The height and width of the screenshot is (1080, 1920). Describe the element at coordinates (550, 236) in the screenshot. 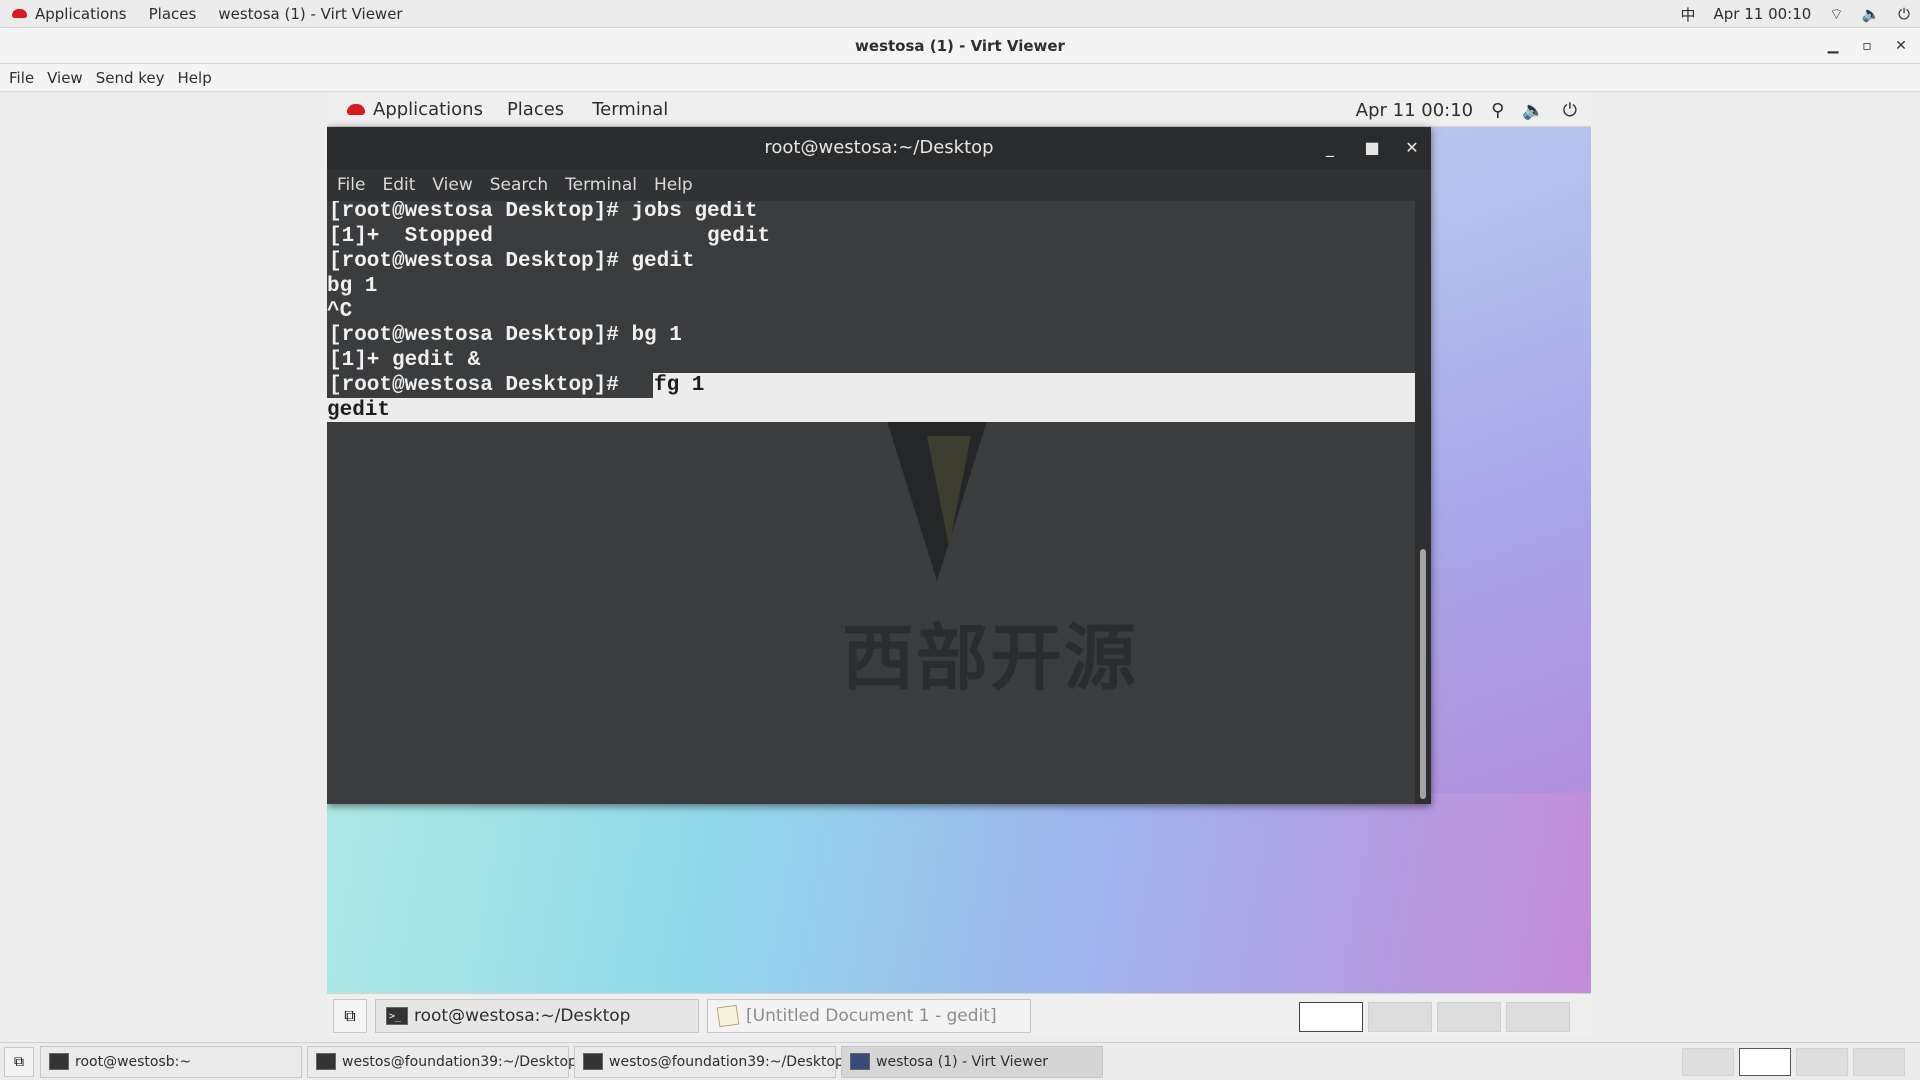

I see `terminal-line: [1]+ Stopped gedit` at that location.